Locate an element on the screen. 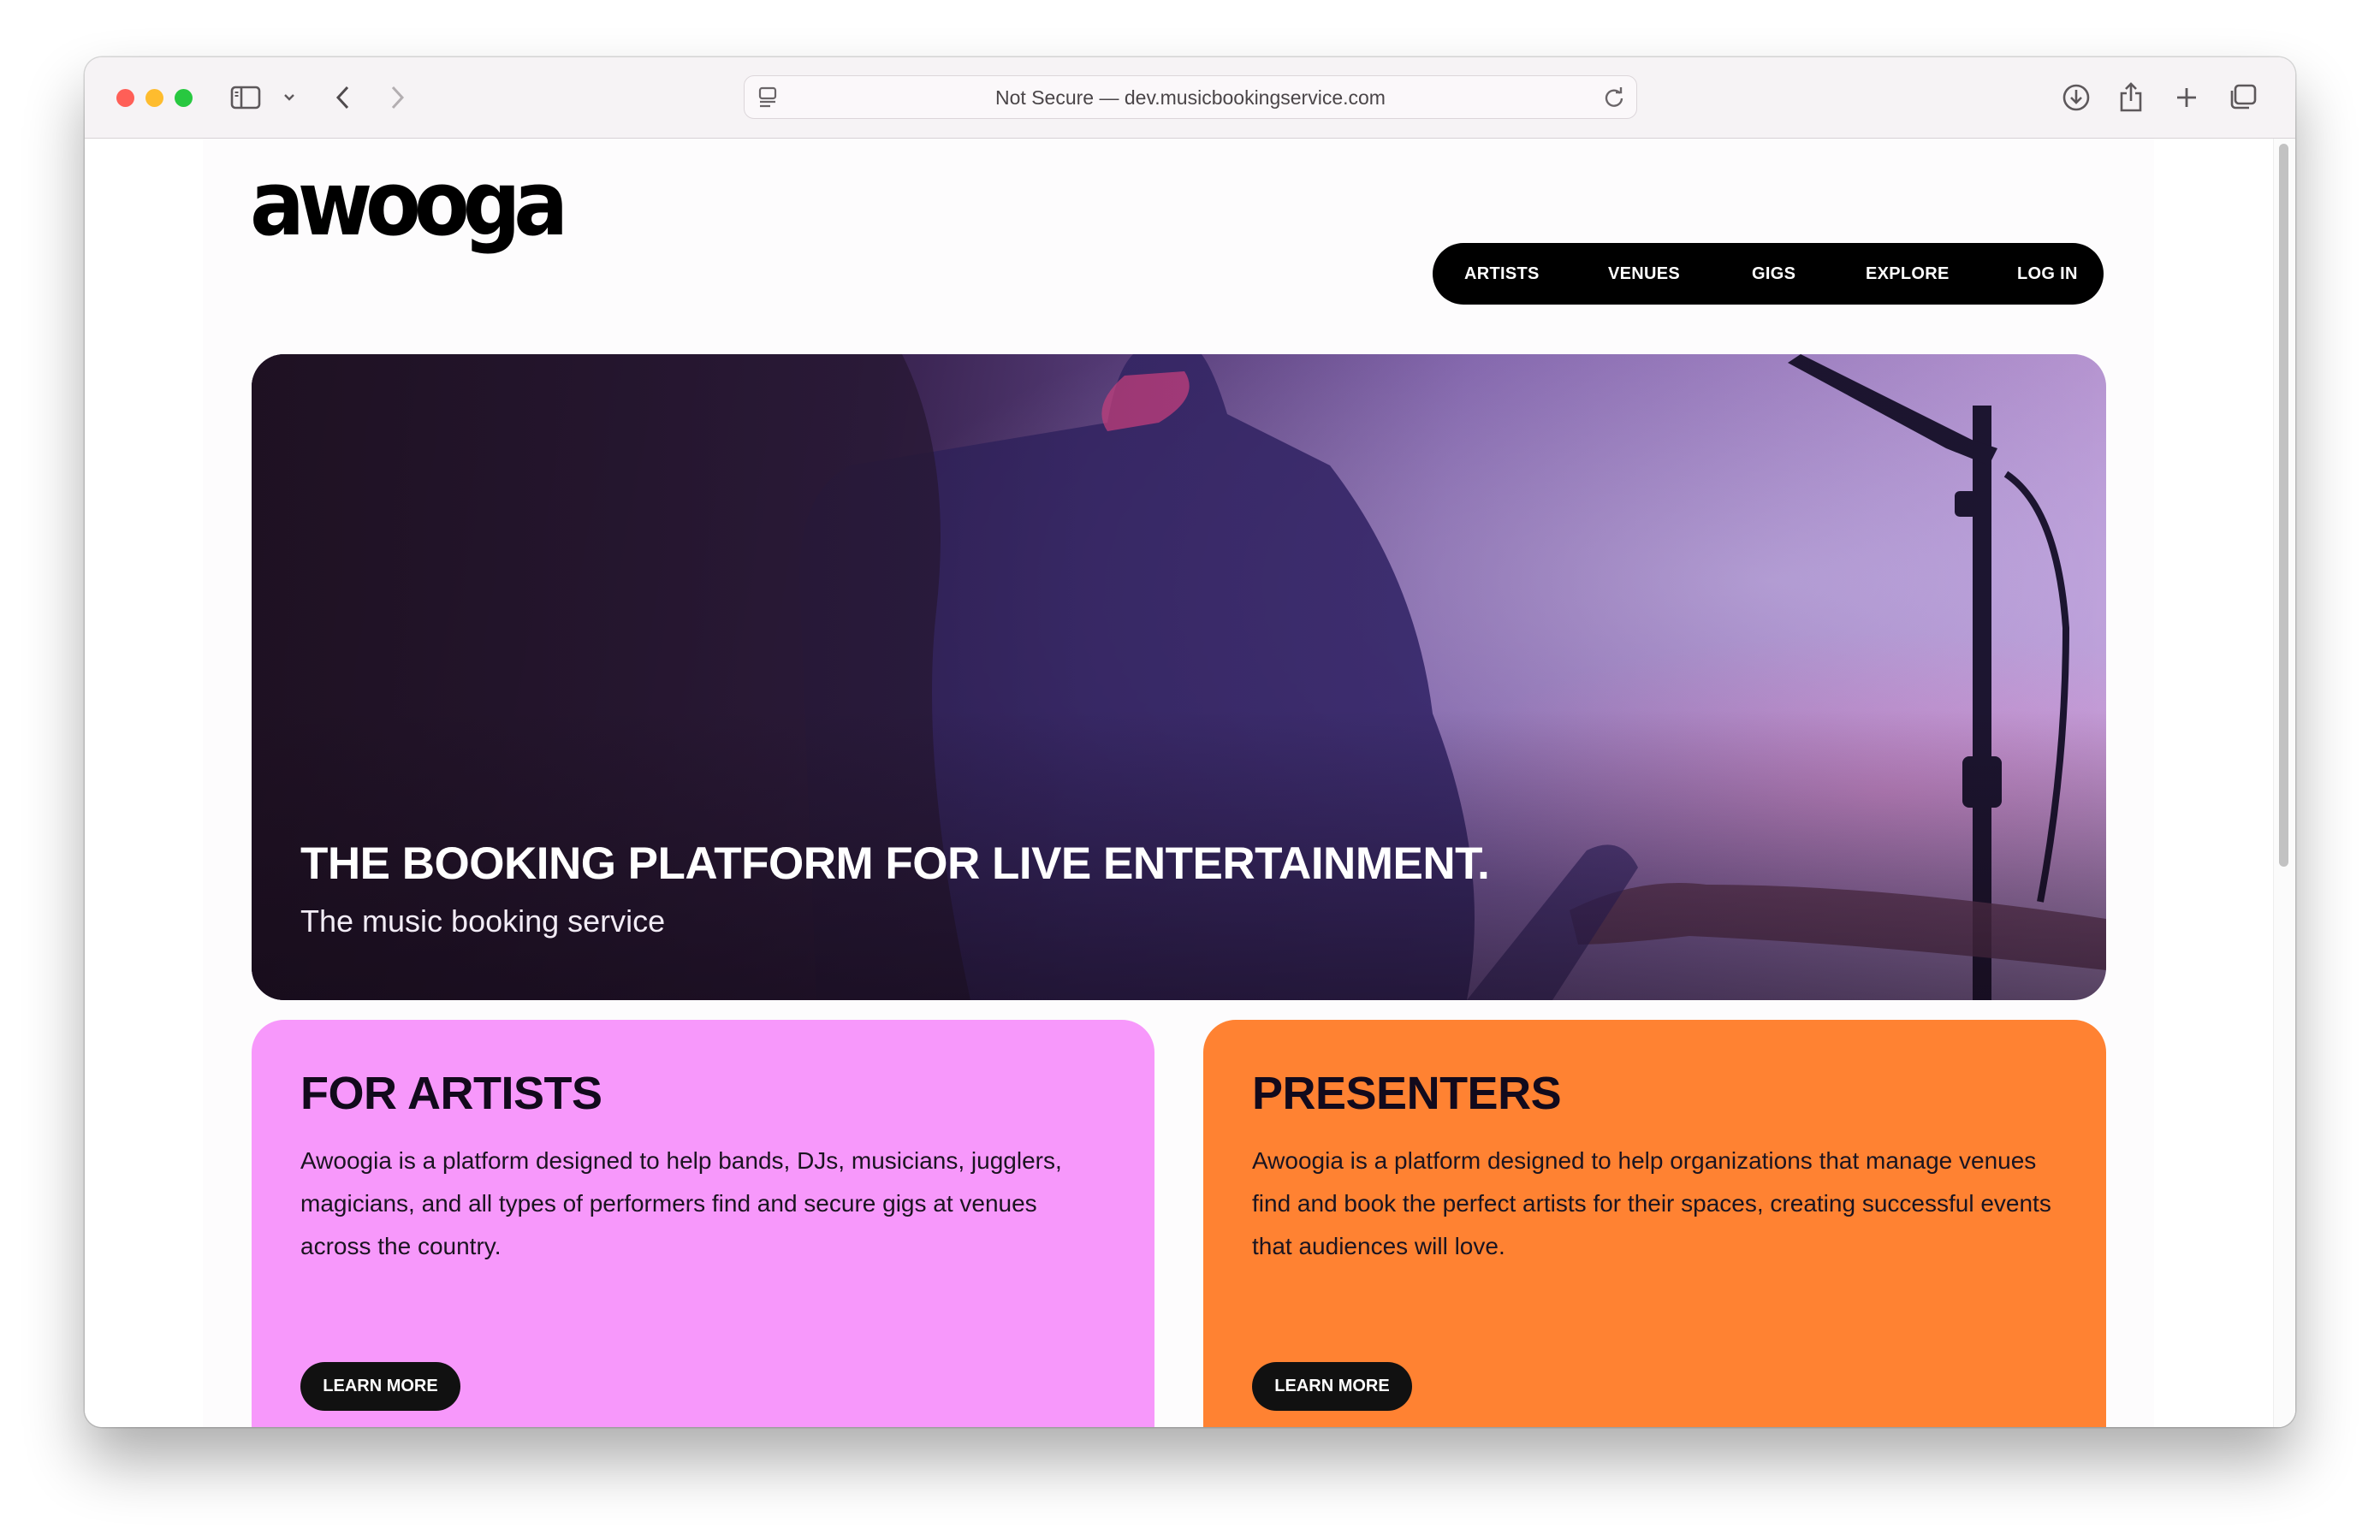  url-text: Not Secure — dev.musicbookingservice.com is located at coordinates (1190, 97).